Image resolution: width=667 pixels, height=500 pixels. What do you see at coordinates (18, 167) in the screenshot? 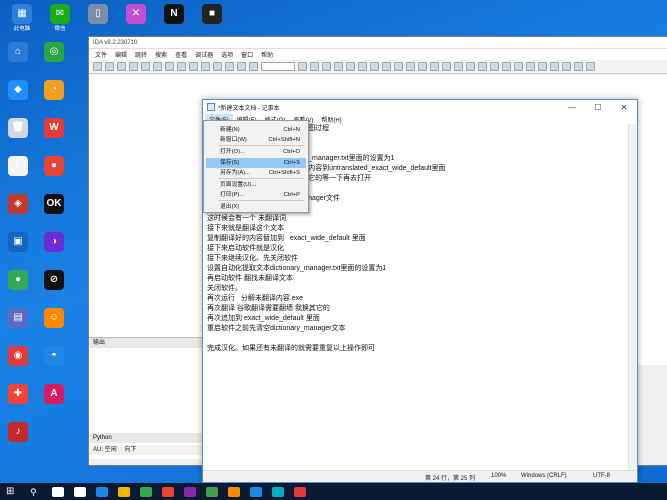
I see `desktop-icon: ◐` at bounding box center [18, 167].